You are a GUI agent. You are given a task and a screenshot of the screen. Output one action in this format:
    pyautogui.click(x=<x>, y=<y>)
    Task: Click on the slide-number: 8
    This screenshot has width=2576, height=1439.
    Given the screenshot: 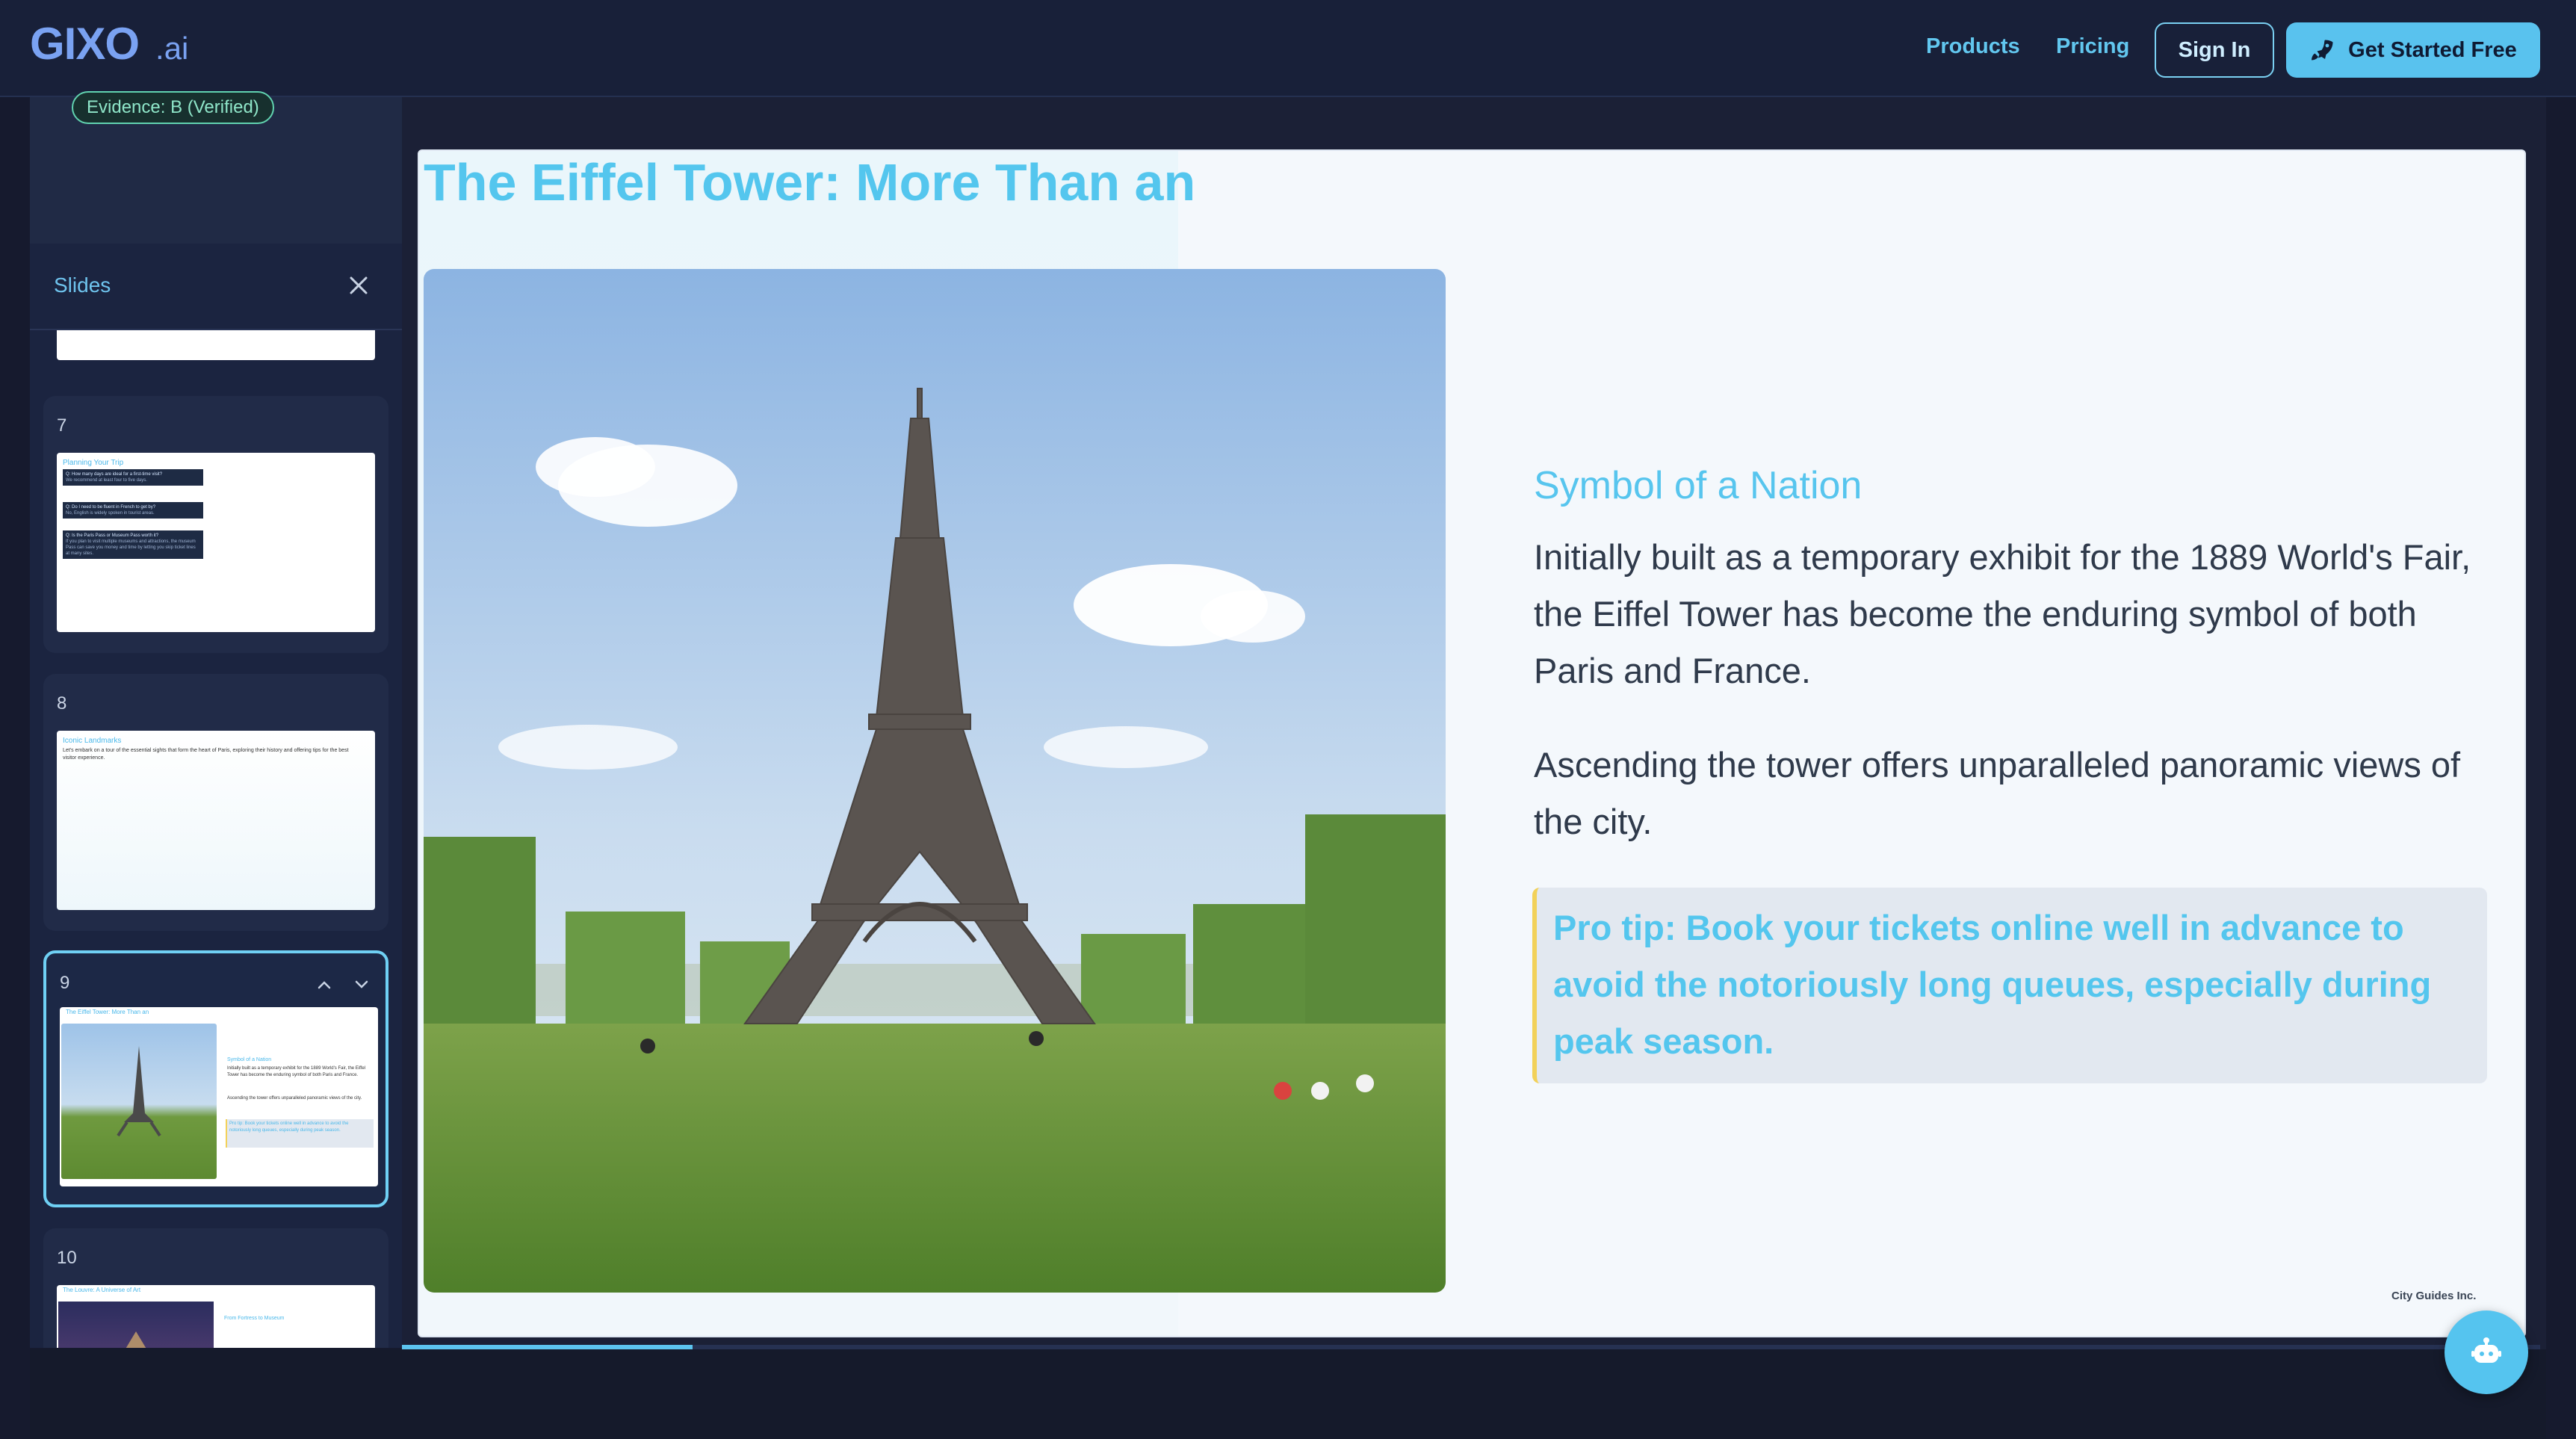 What is the action you would take?
    pyautogui.click(x=62, y=703)
    